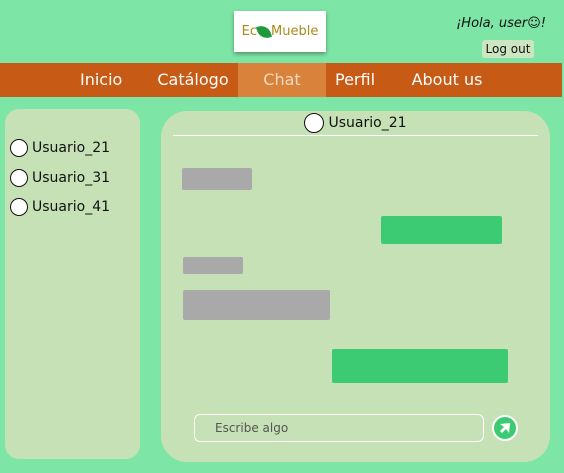 This screenshot has width=564, height=473. Describe the element at coordinates (447, 80) in the screenshot. I see `nav-item-about-us: About us` at that location.